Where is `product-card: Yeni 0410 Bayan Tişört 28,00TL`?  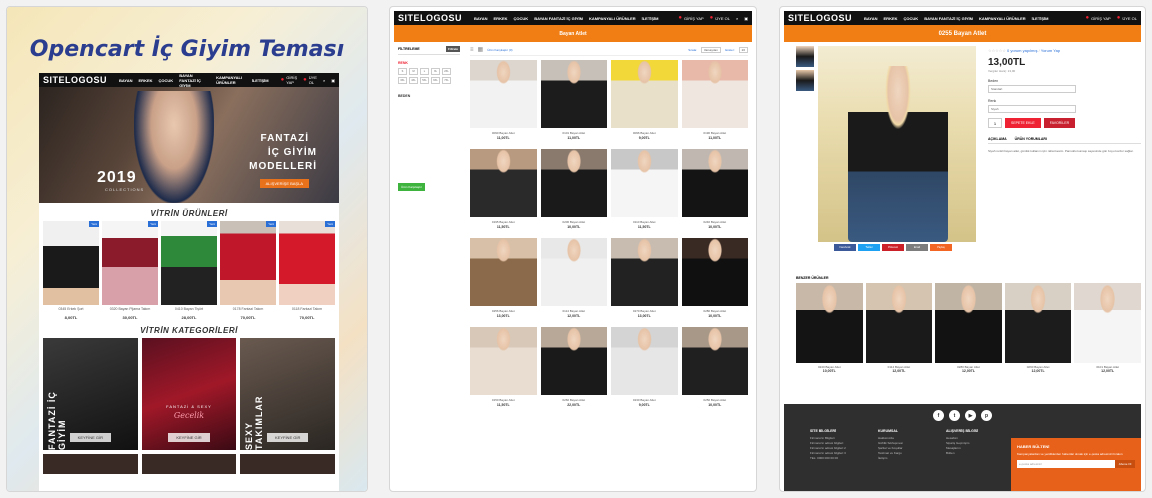
product-card: Yeni 0410 Bayan Tişört 28,00TL is located at coordinates (189, 270).